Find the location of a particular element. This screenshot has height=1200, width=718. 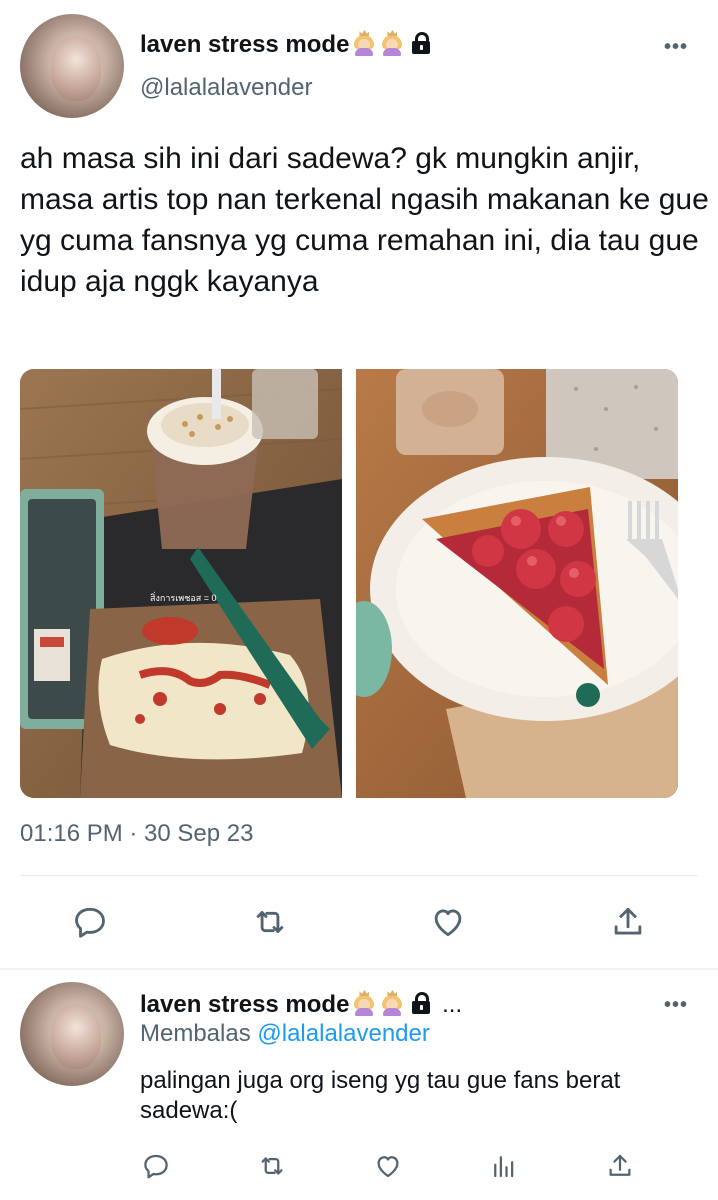

section-divider is located at coordinates (359, 969).